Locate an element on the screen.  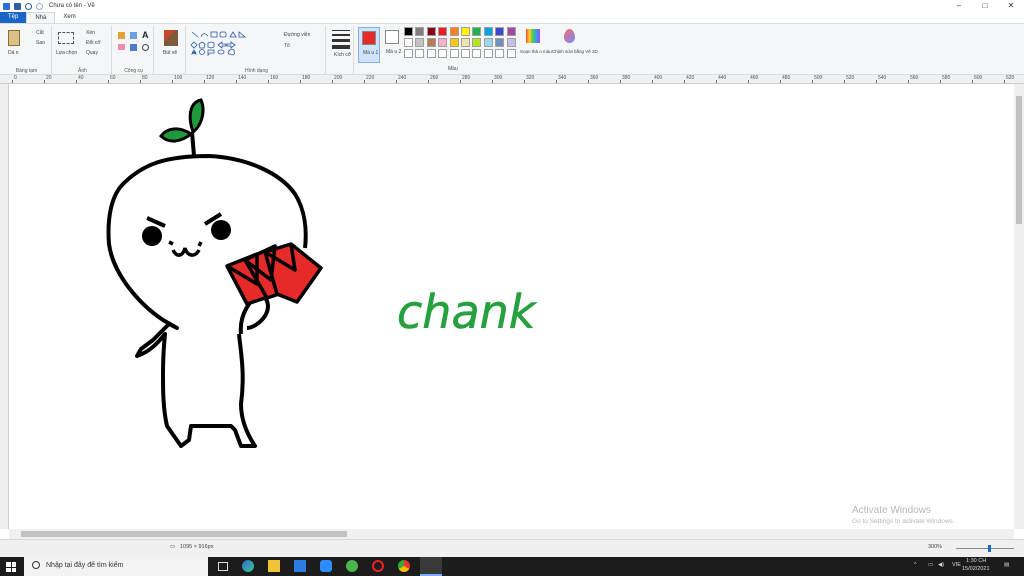
zoom-slider-thumb is located at coordinates (989, 548).